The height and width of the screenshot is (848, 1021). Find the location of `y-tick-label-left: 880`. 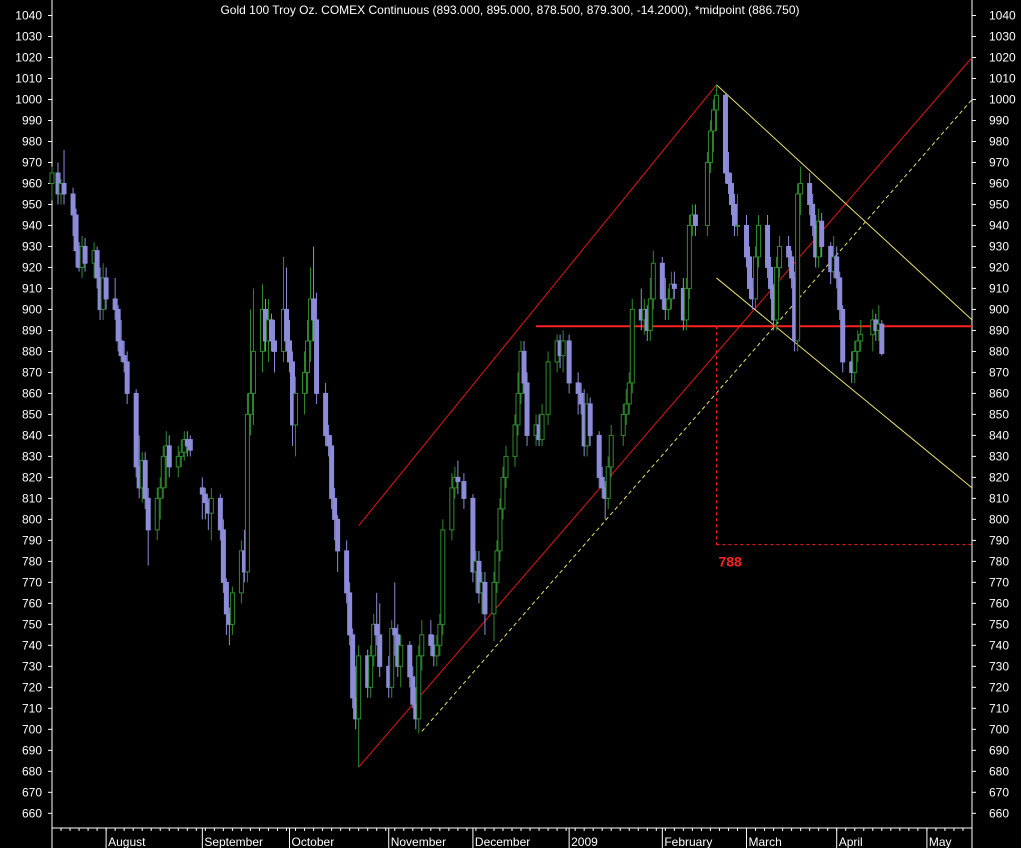

y-tick-label-left: 880 is located at coordinates (32, 351).